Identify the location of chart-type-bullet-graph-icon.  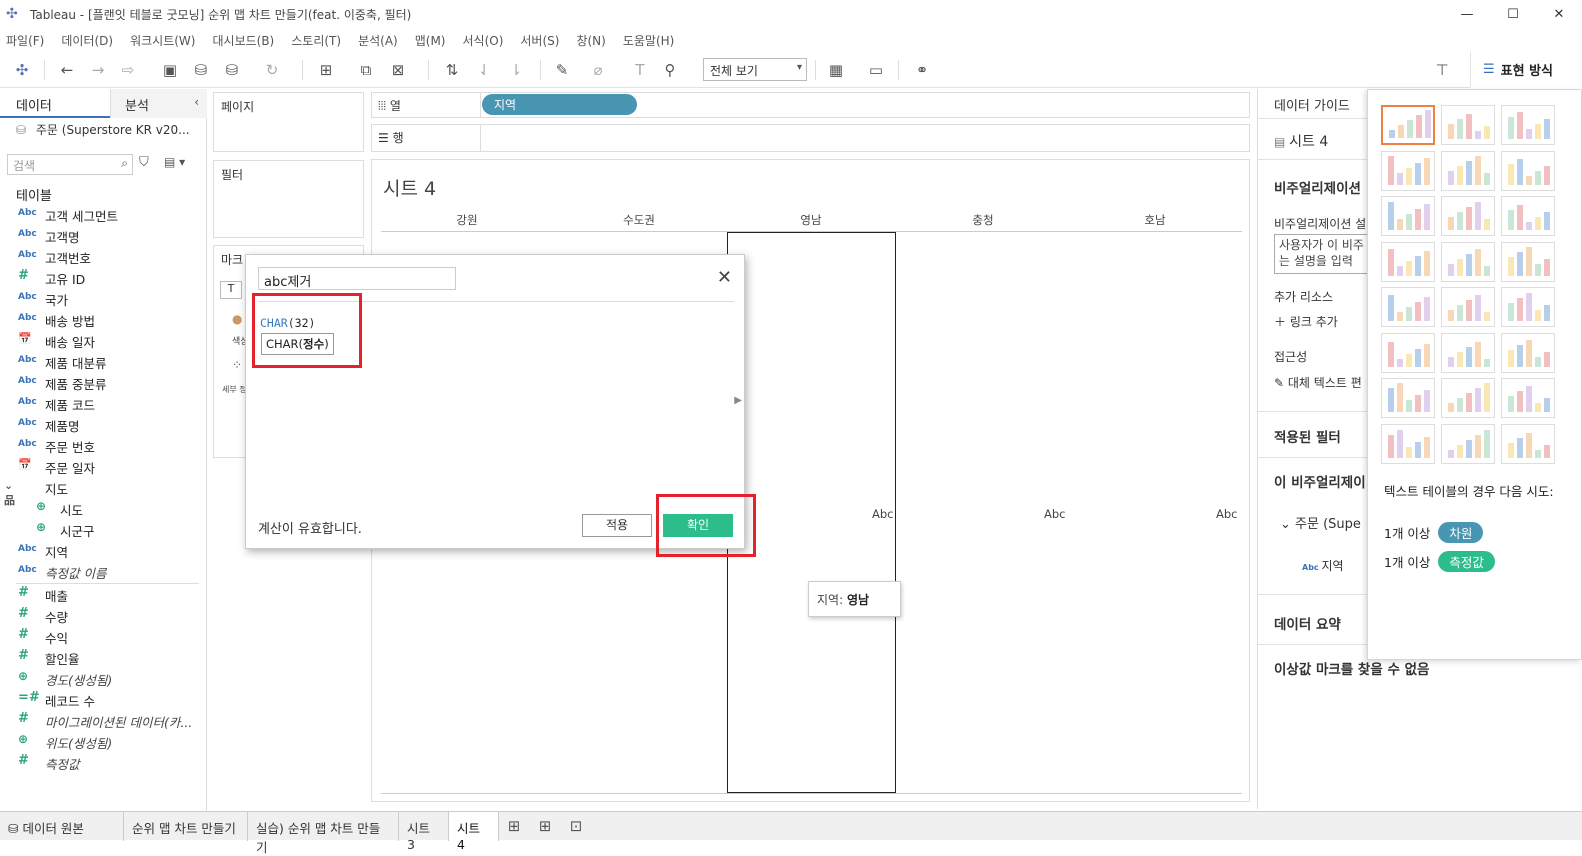
(1468, 443).